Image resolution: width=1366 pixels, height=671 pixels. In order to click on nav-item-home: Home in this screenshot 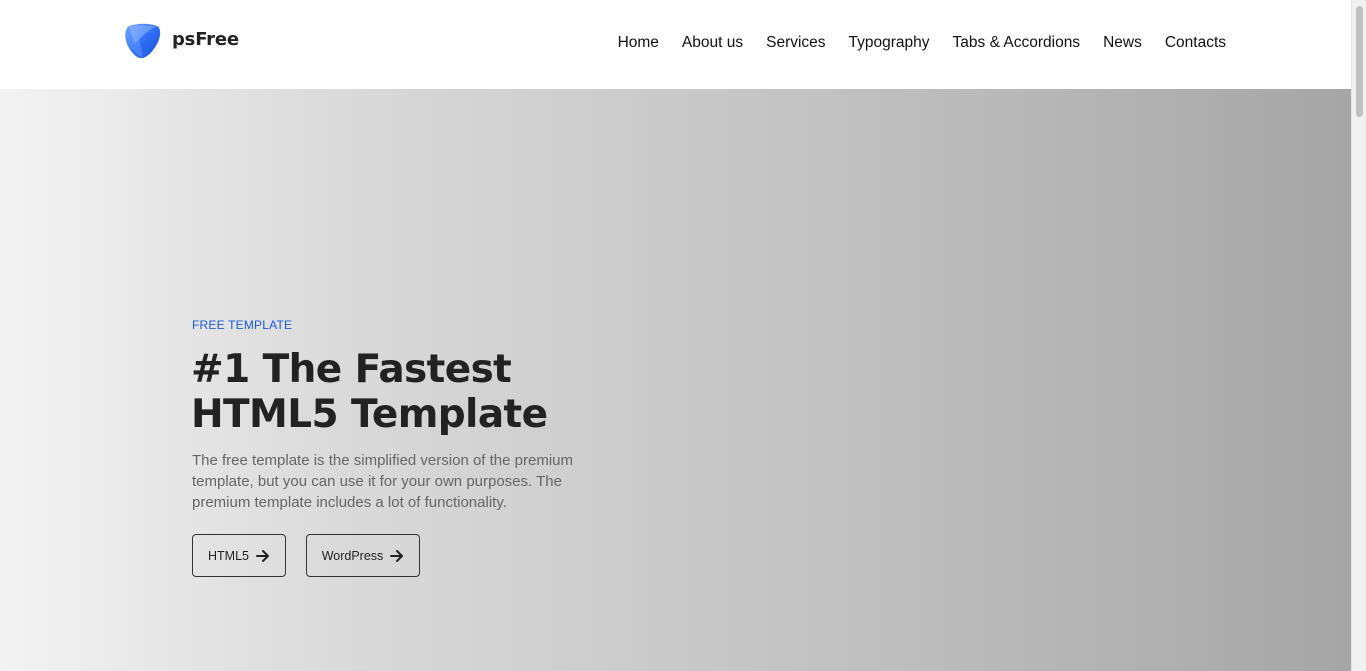, I will do `click(638, 43)`.